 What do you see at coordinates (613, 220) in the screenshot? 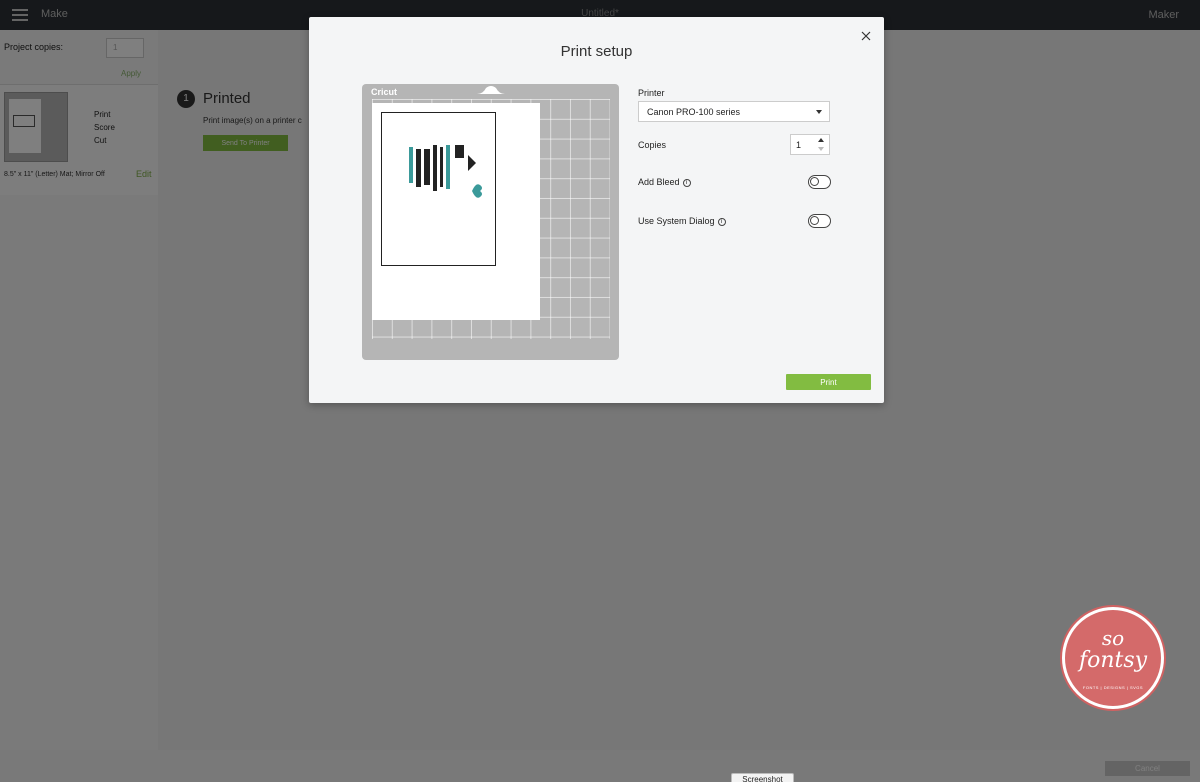
I see `ruler-right` at bounding box center [613, 220].